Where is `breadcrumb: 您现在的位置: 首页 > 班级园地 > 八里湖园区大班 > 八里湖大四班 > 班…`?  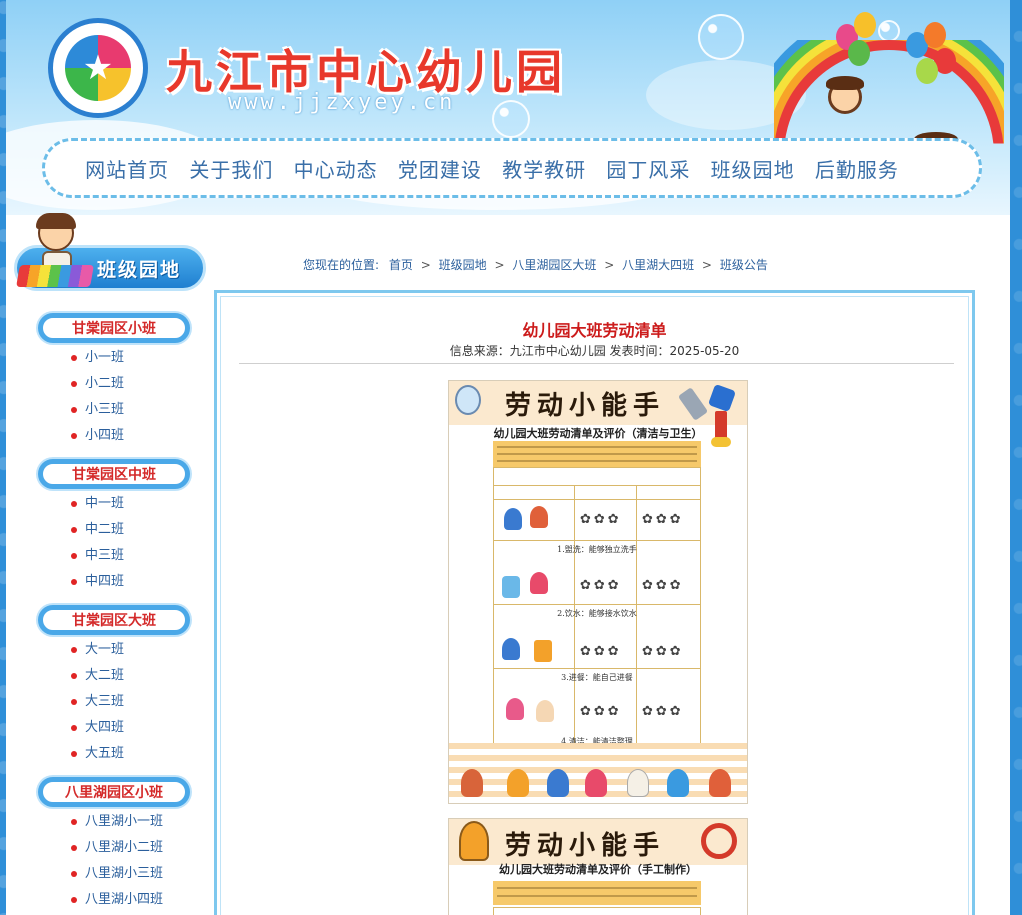
breadcrumb: 您现在的位置: 首页 > 班级园地 > 八里湖园区大班 > 八里湖大四班 > 班… is located at coordinates (535, 264).